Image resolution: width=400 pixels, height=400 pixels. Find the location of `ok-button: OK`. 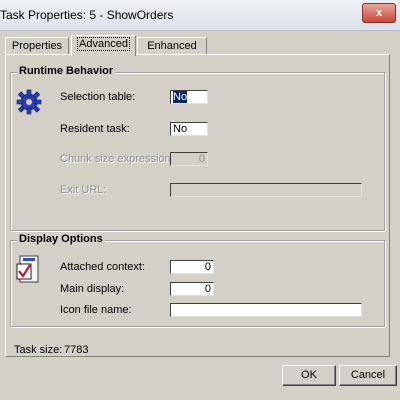

ok-button: OK is located at coordinates (309, 375).